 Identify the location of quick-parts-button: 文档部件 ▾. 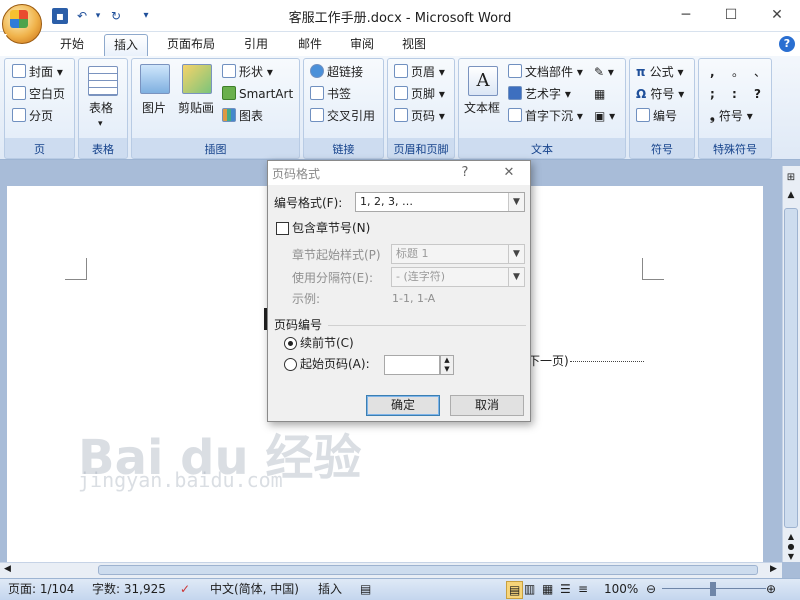
(545, 72).